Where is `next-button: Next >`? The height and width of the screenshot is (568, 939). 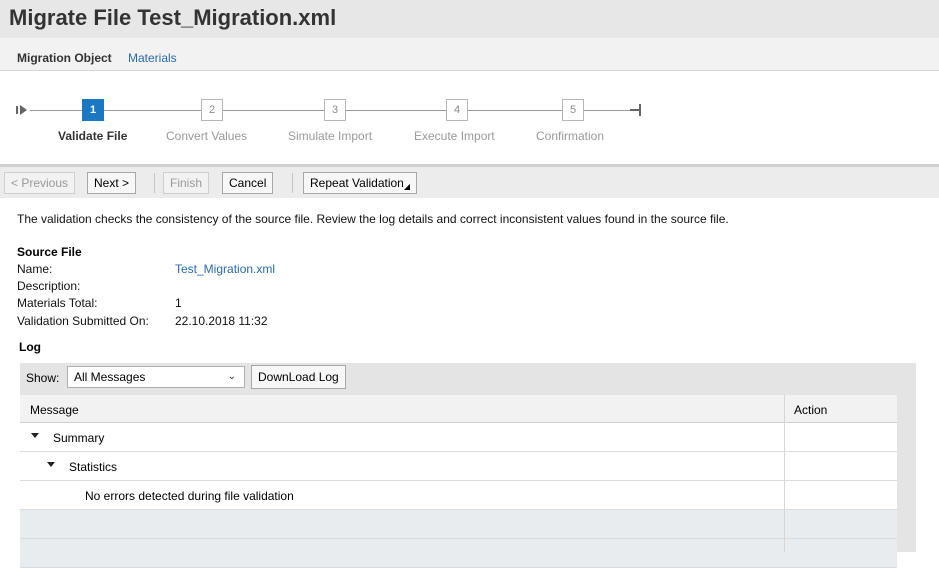
next-button: Next > is located at coordinates (112, 183).